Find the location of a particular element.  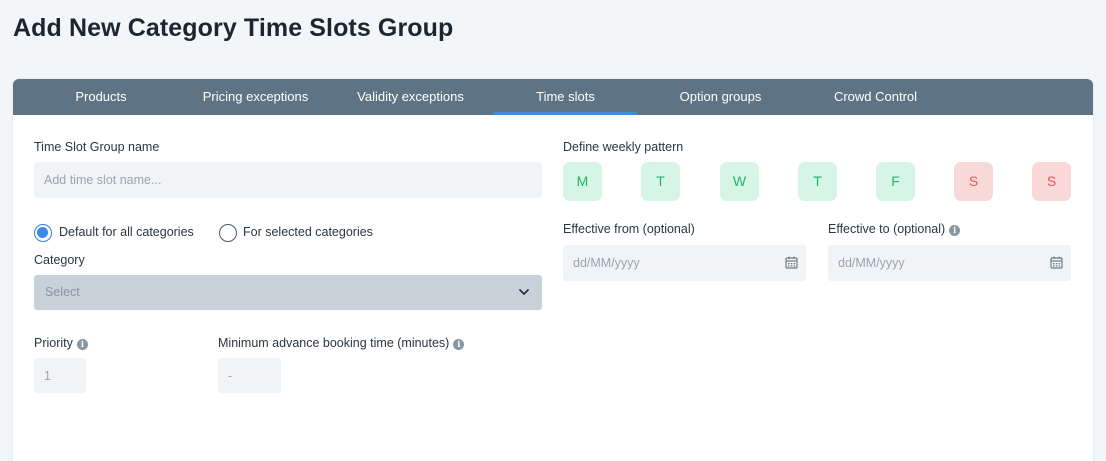

tab-pricing-exceptions: Pricing exceptions is located at coordinates (255, 97).